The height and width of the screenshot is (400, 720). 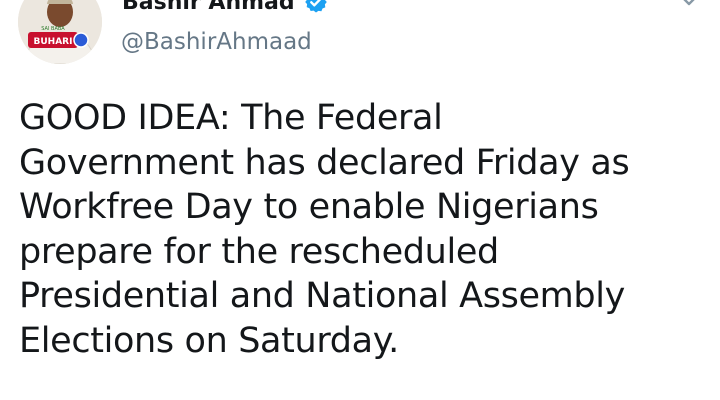 I want to click on user-handle: @BashirAhmaad, so click(x=216, y=42).